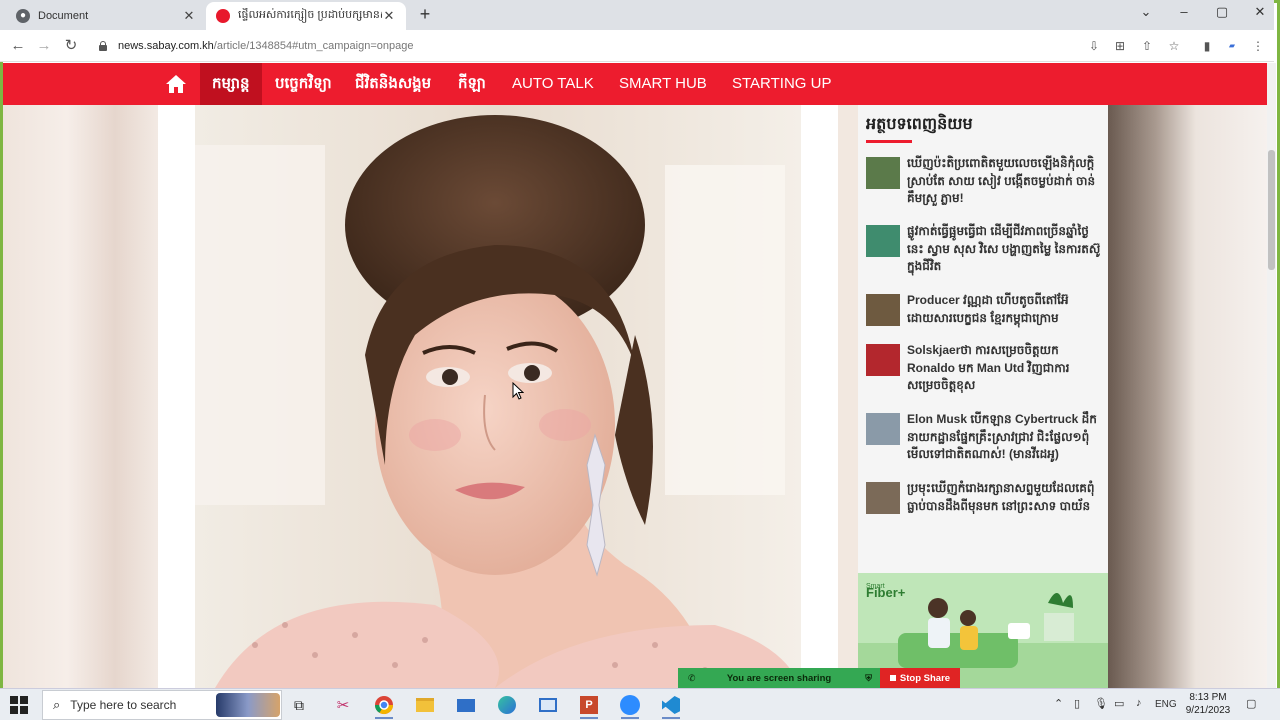 This screenshot has height=720, width=1280. Describe the element at coordinates (1184, 11) in the screenshot. I see `minimize-icon: –` at that location.